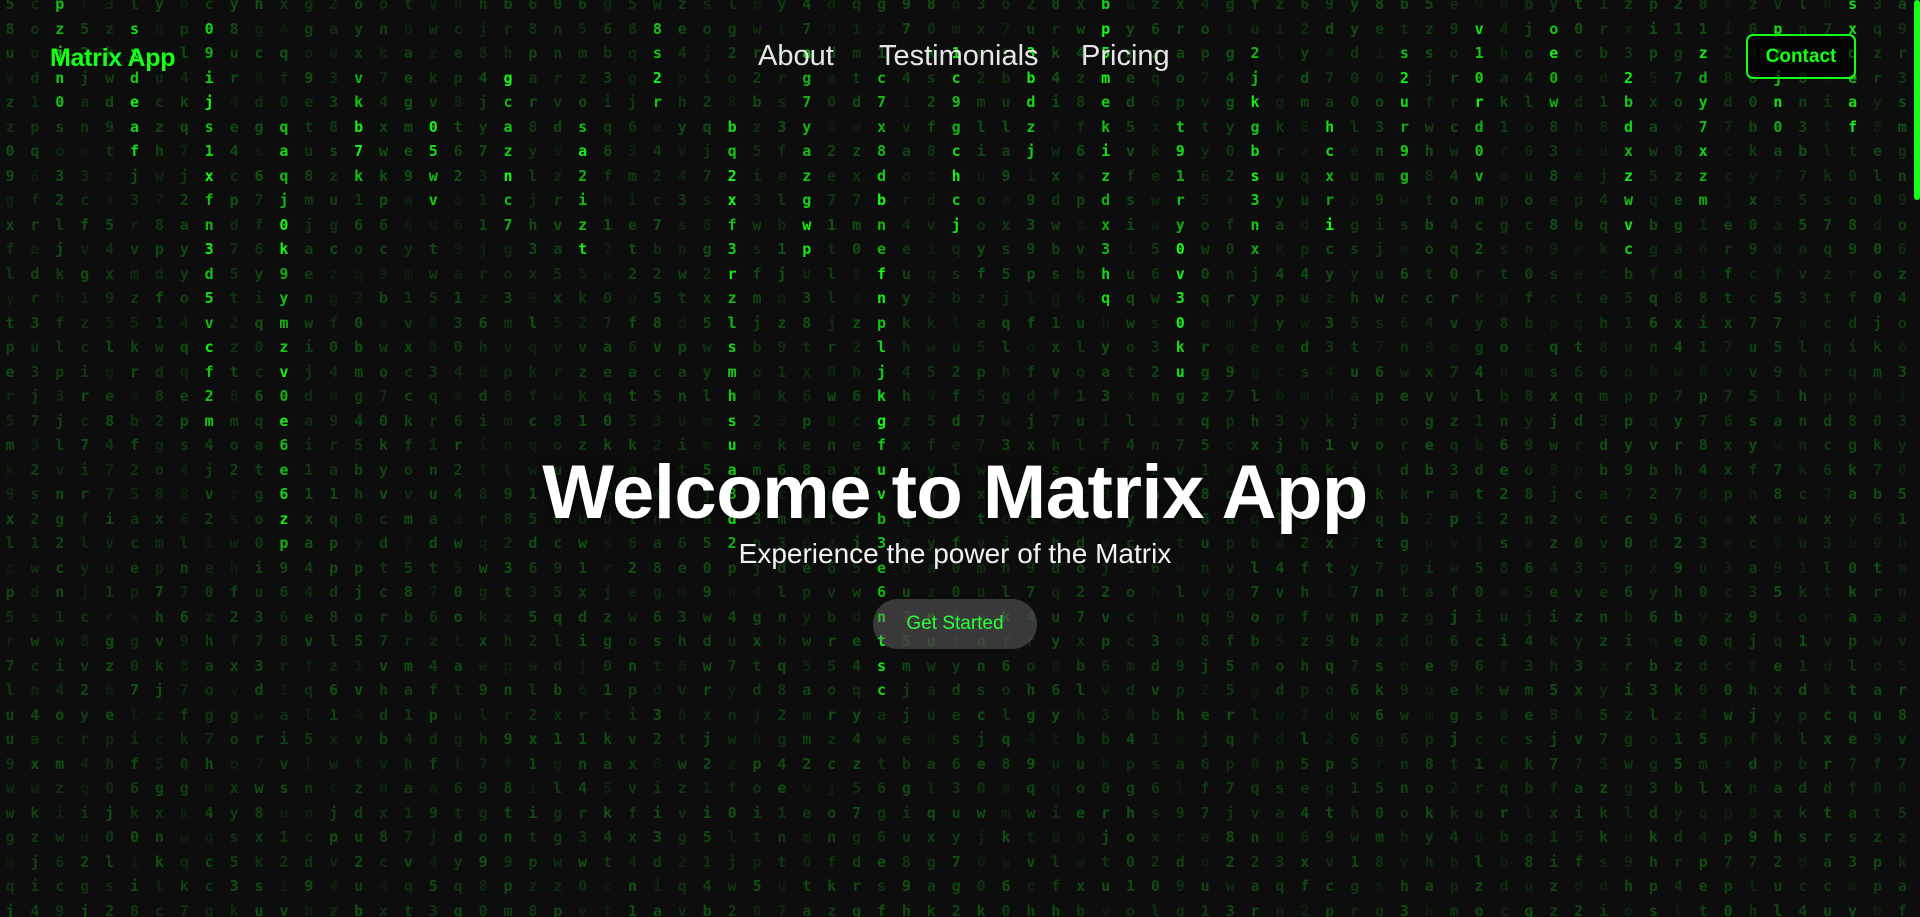 The image size is (1920, 917). I want to click on nav-link-about: About, so click(796, 56).